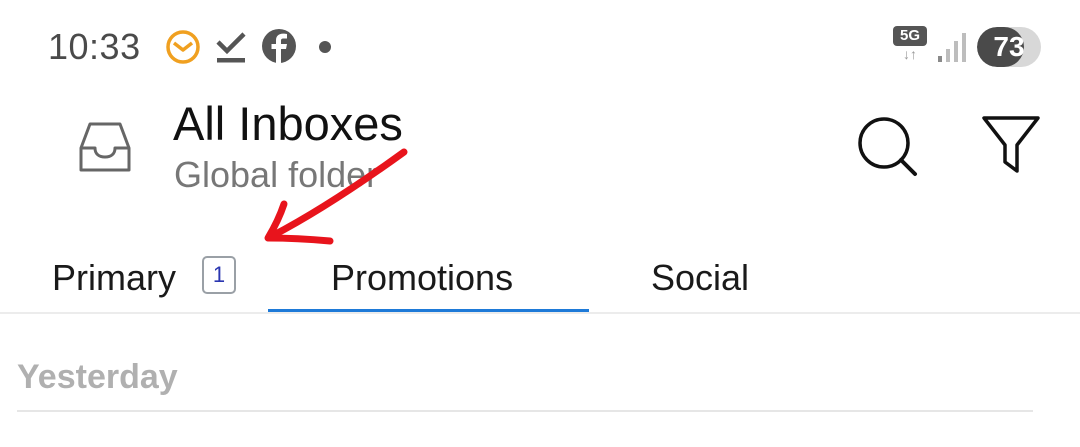 The width and height of the screenshot is (1080, 447). Describe the element at coordinates (94, 46) in the screenshot. I see `status-time: 10:33` at that location.